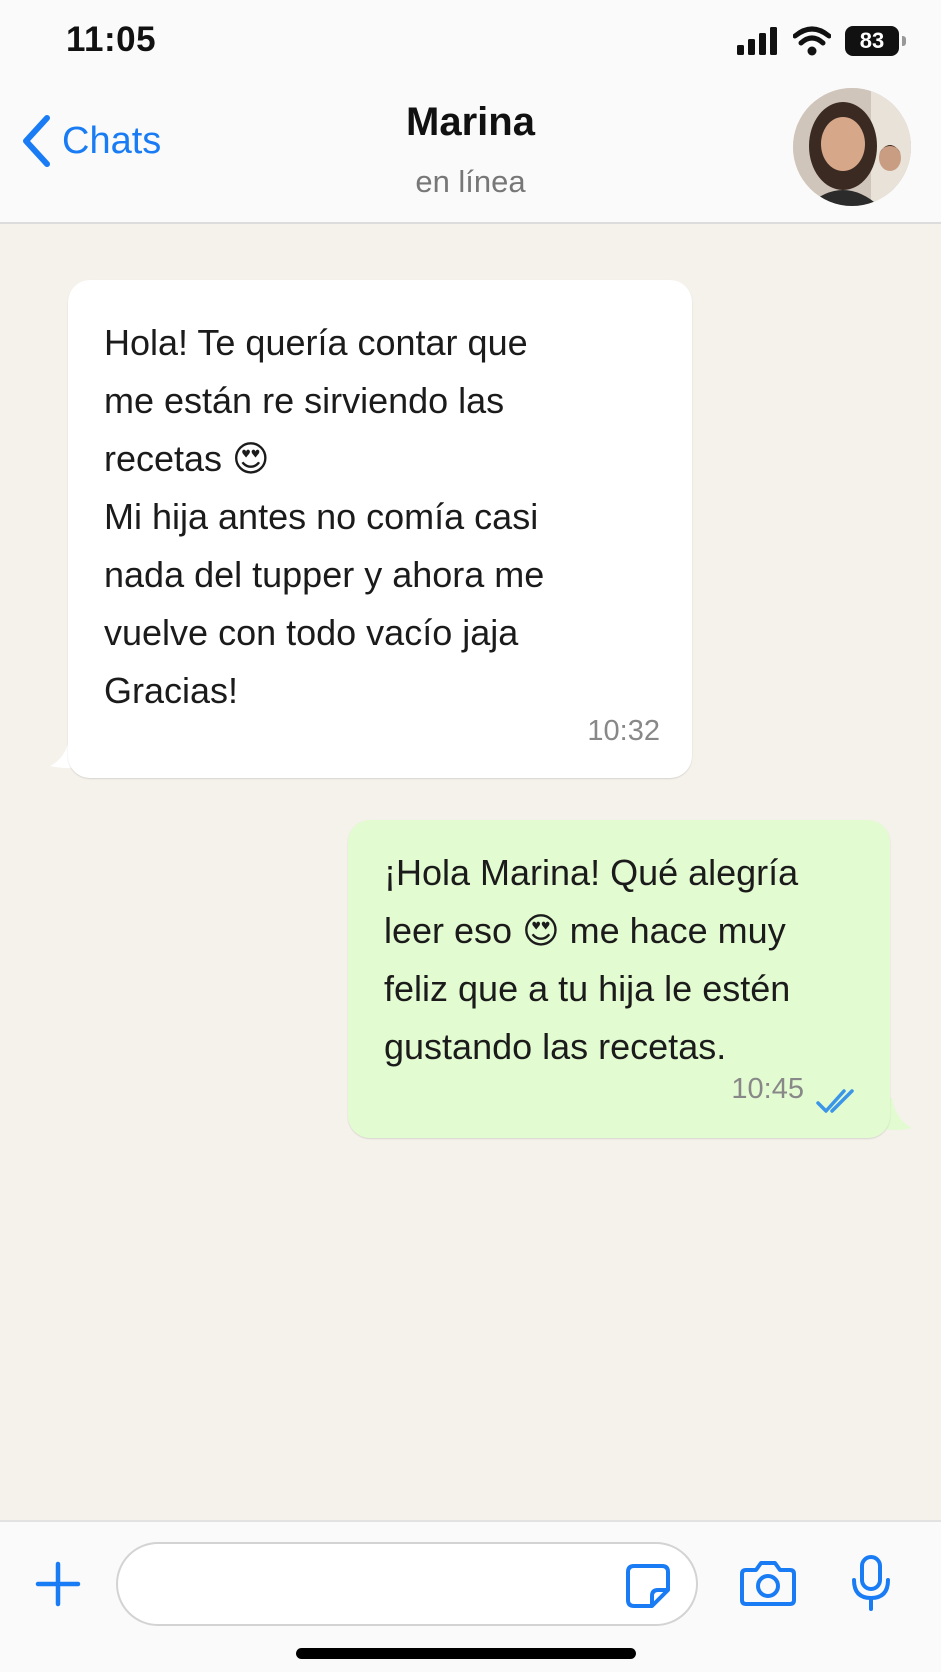 Image resolution: width=941 pixels, height=1672 pixels. I want to click on plus-icon, so click(58, 1584).